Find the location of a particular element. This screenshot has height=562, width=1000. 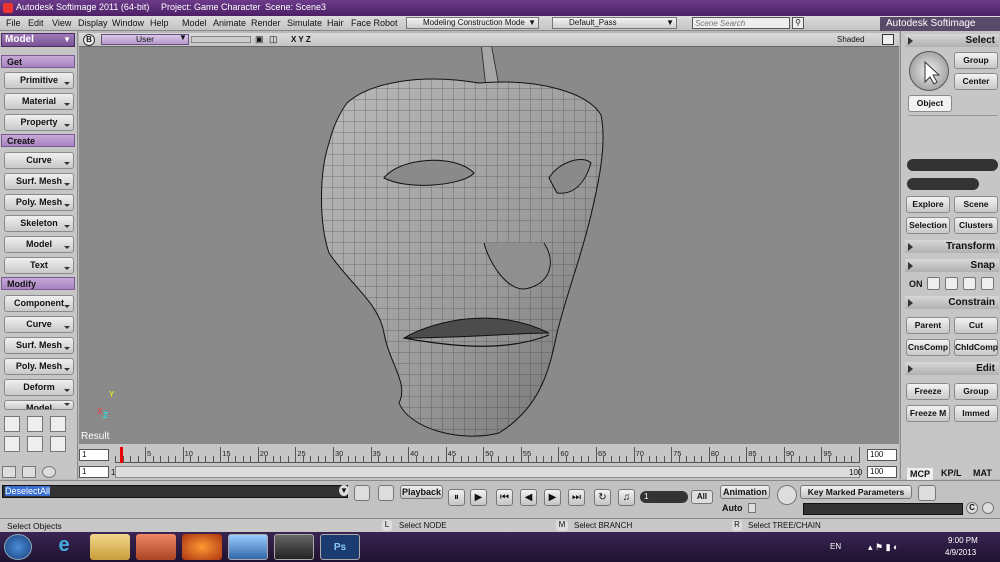

menu-face-robot: Face Robot is located at coordinates (374, 23).